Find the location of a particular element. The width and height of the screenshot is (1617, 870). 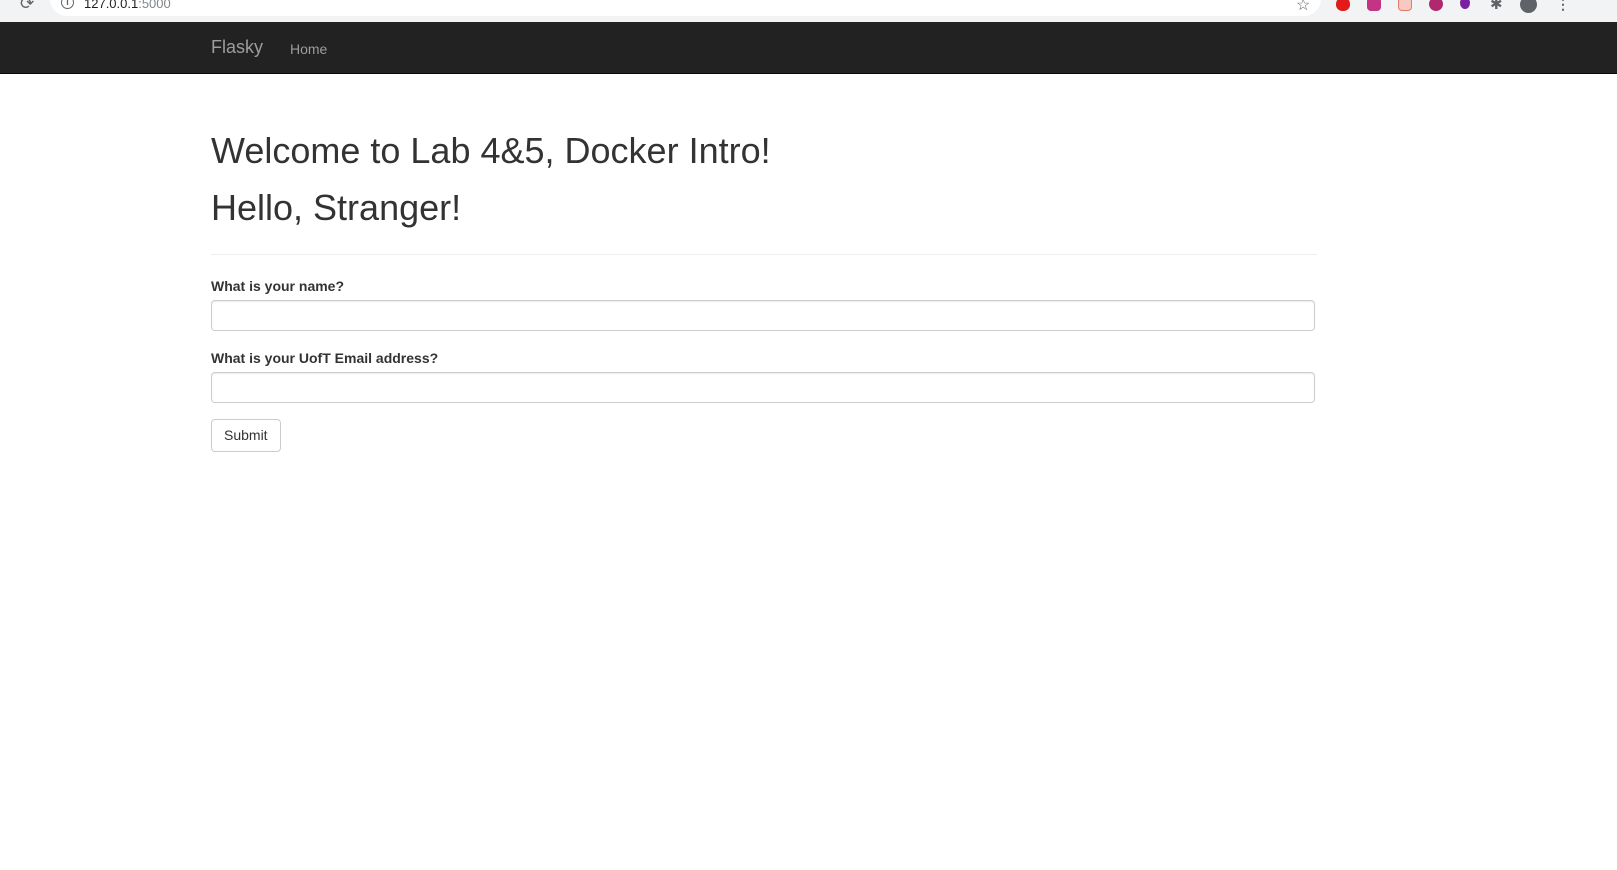

submit-button: Submit is located at coordinates (246, 435).